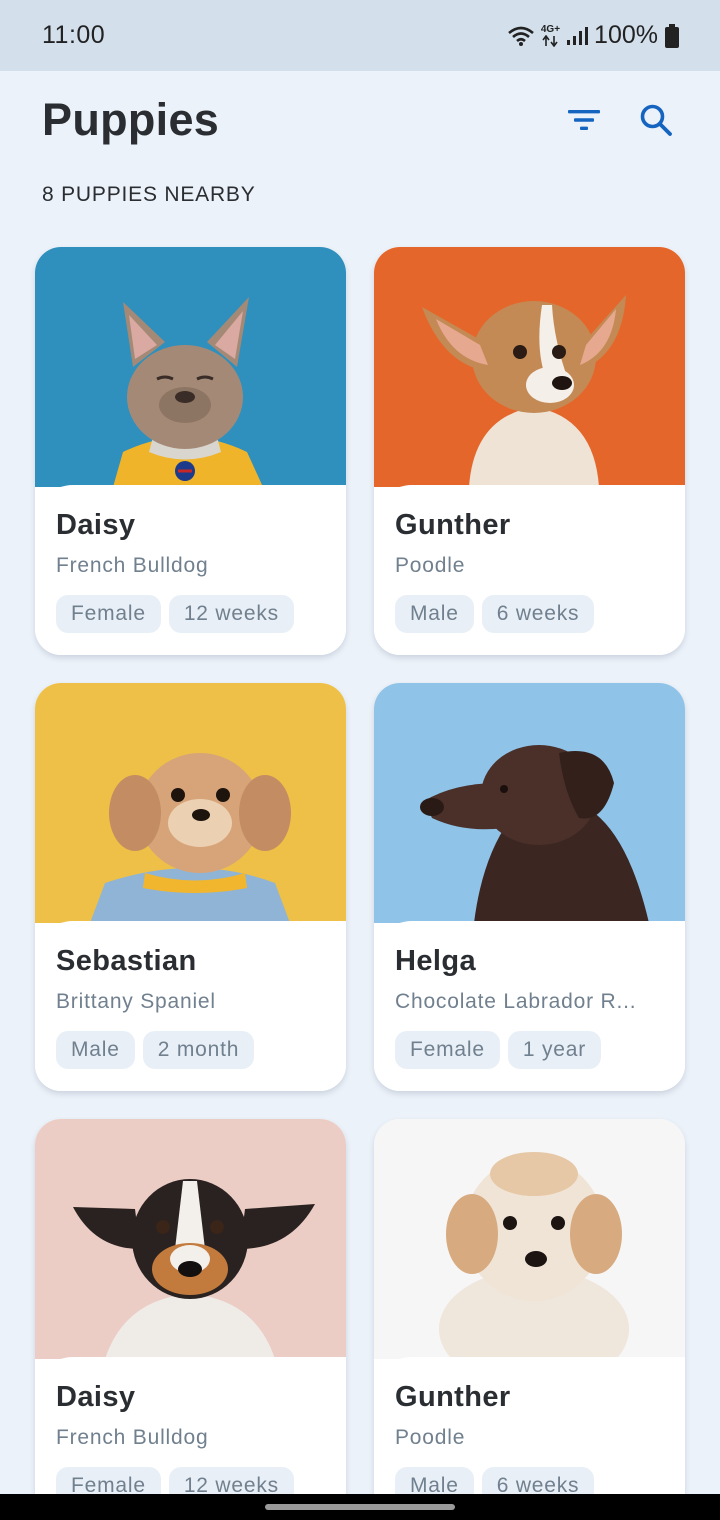 The width and height of the screenshot is (720, 1520). I want to click on signal-icon, so click(577, 36).